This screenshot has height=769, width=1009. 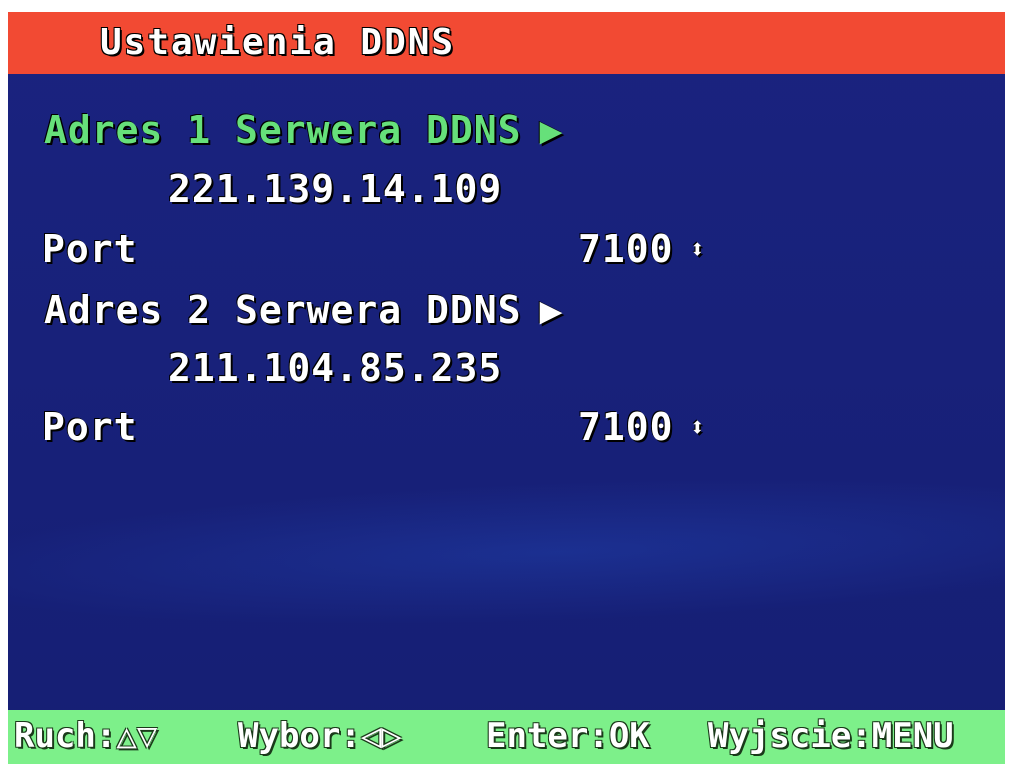 I want to click on menu-item-port1-value: 7100 ⬍, so click(x=642, y=249).